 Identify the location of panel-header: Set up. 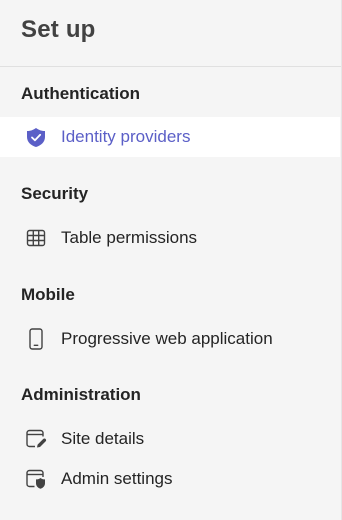
(170, 33).